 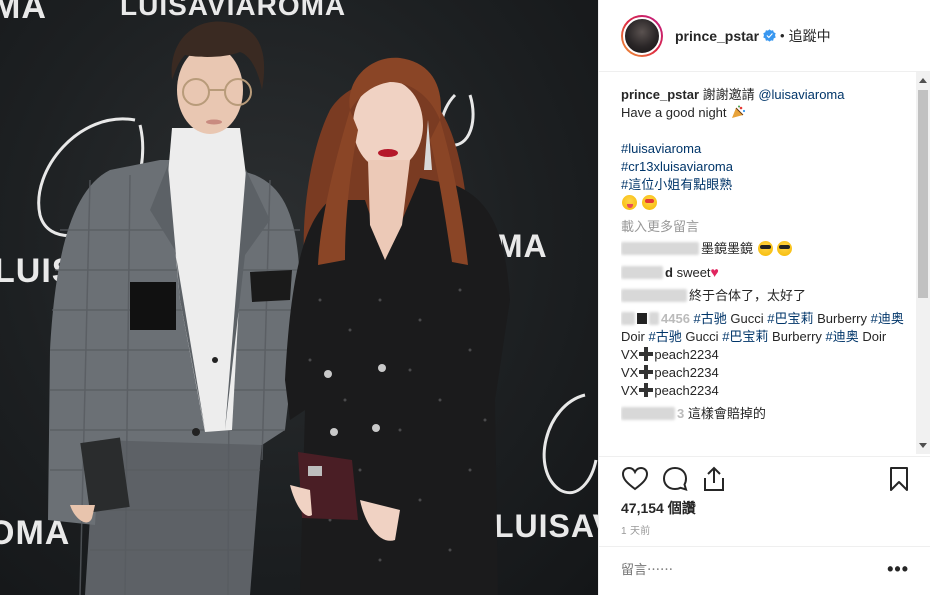 I want to click on caption-text: 謝謝邀請, so click(x=728, y=94).